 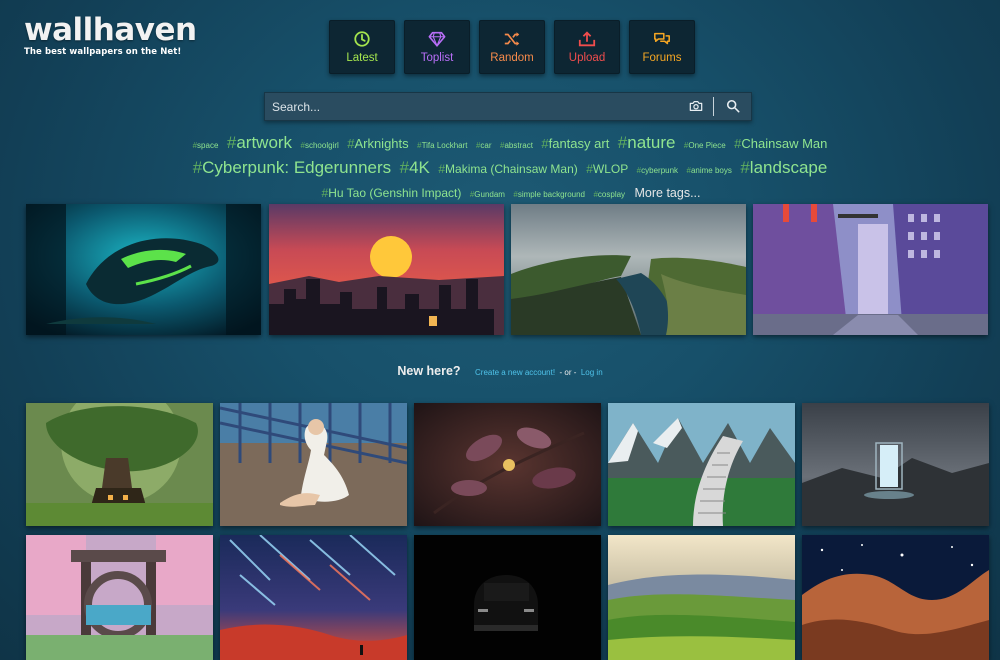 I want to click on tag-label: One Piece, so click(x=707, y=145).